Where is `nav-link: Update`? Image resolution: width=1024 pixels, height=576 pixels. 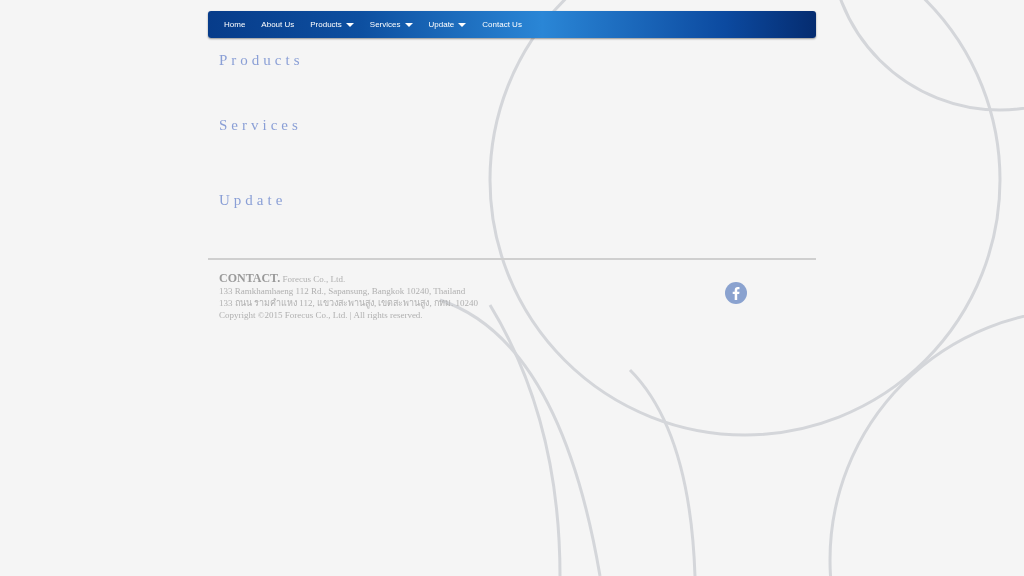 nav-link: Update is located at coordinates (447, 24).